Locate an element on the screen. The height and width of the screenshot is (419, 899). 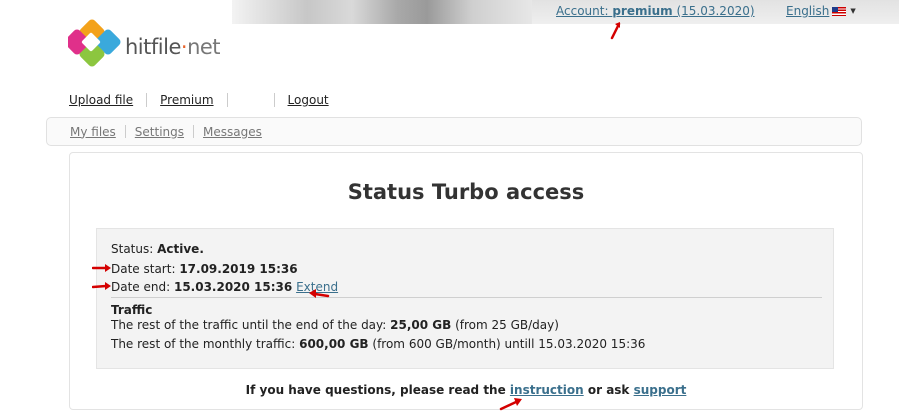
status-label: Status: is located at coordinates (134, 249).